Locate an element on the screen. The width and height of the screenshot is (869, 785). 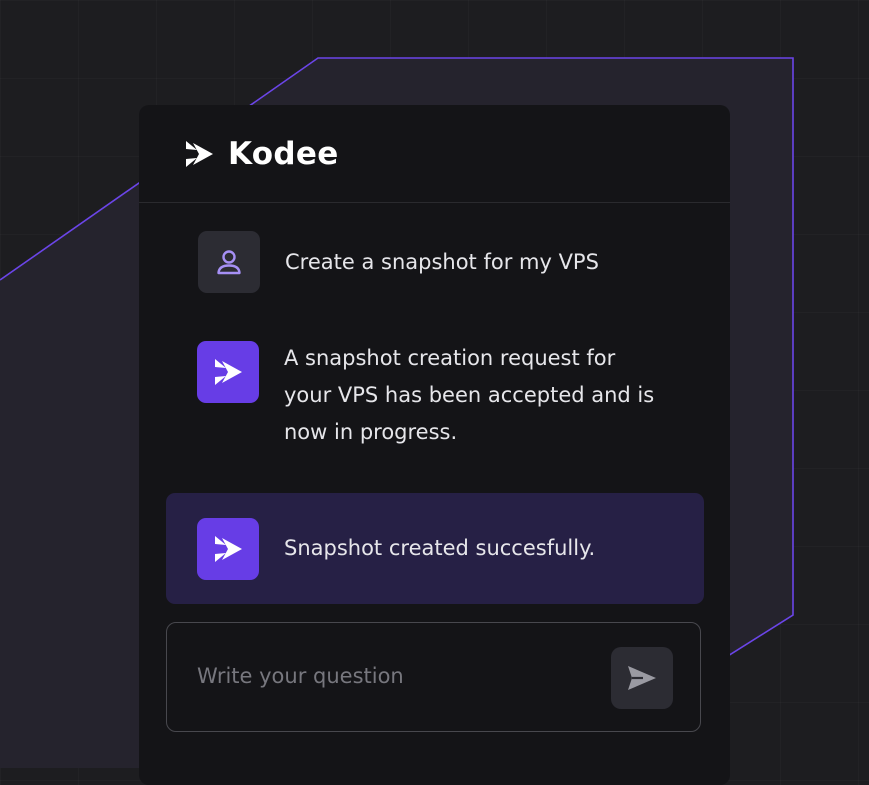
brand-name: Kodee is located at coordinates (283, 153).